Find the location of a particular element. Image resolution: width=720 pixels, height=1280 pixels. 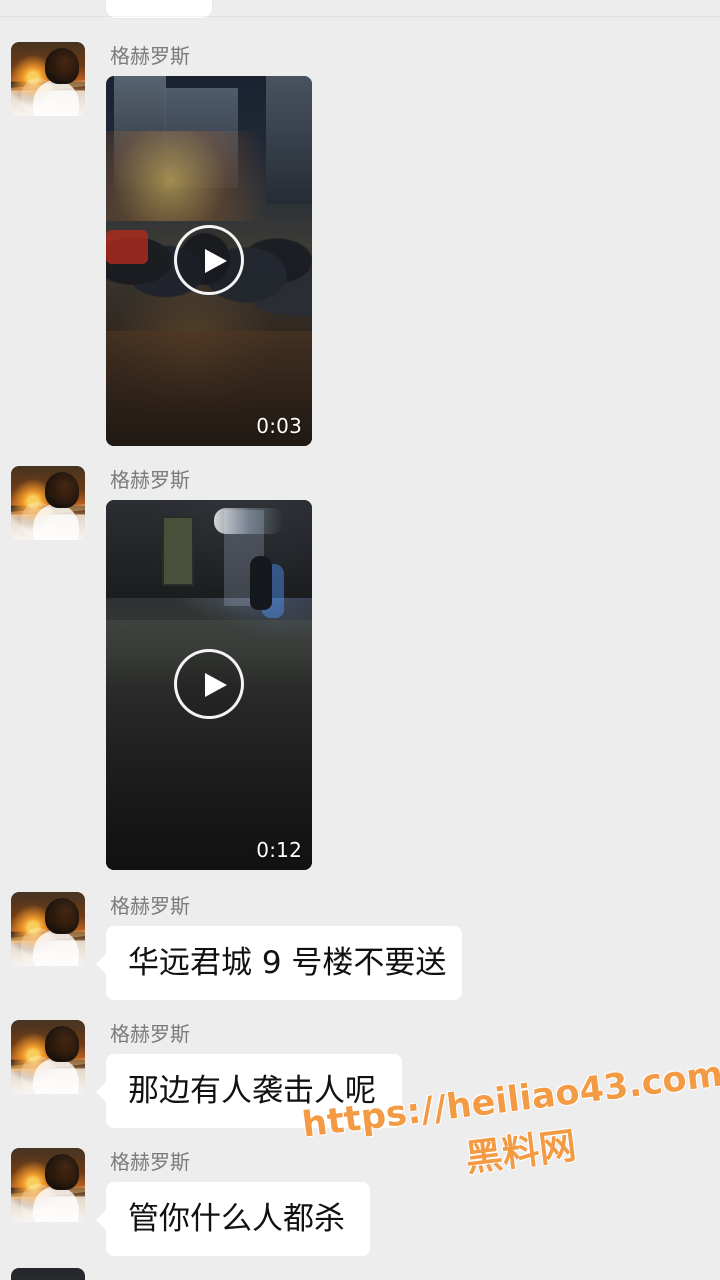

next-message-clip is located at coordinates (360, 1274).